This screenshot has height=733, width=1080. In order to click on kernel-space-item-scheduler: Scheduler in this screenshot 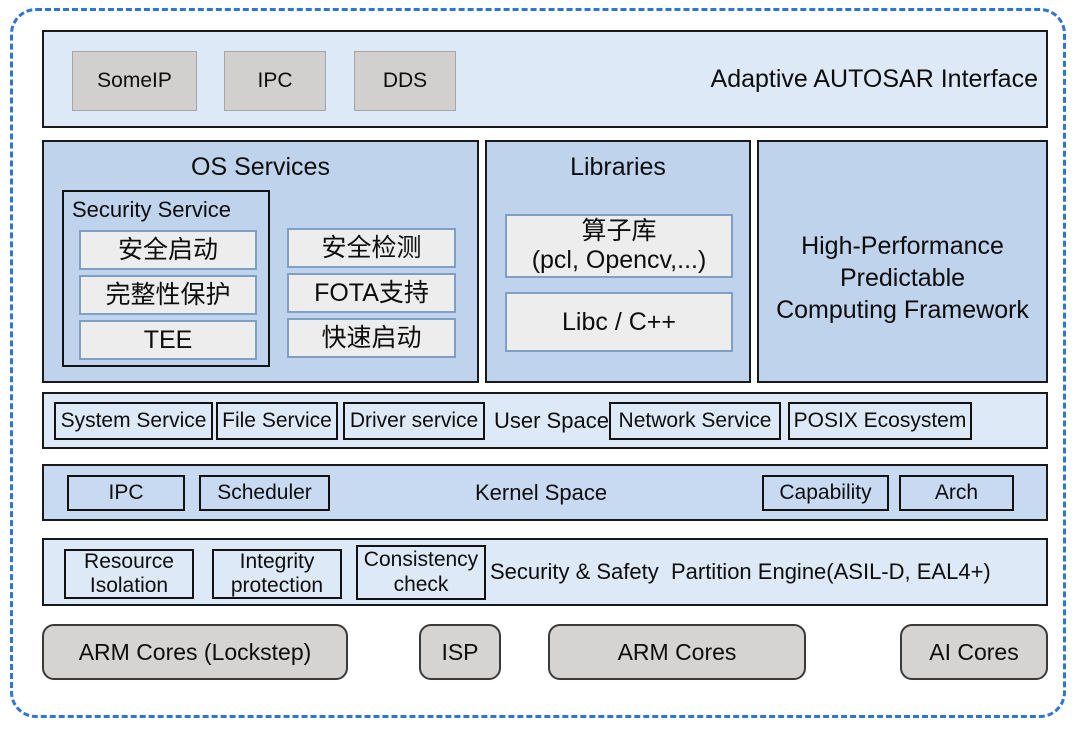, I will do `click(264, 493)`.